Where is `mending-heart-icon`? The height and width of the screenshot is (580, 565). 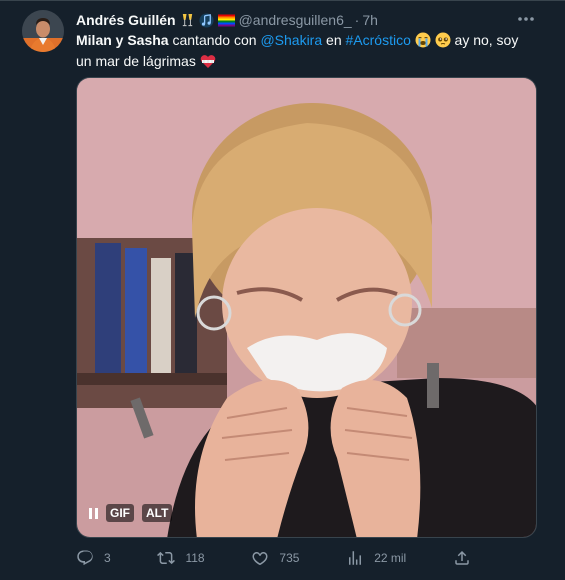 mending-heart-icon is located at coordinates (208, 63).